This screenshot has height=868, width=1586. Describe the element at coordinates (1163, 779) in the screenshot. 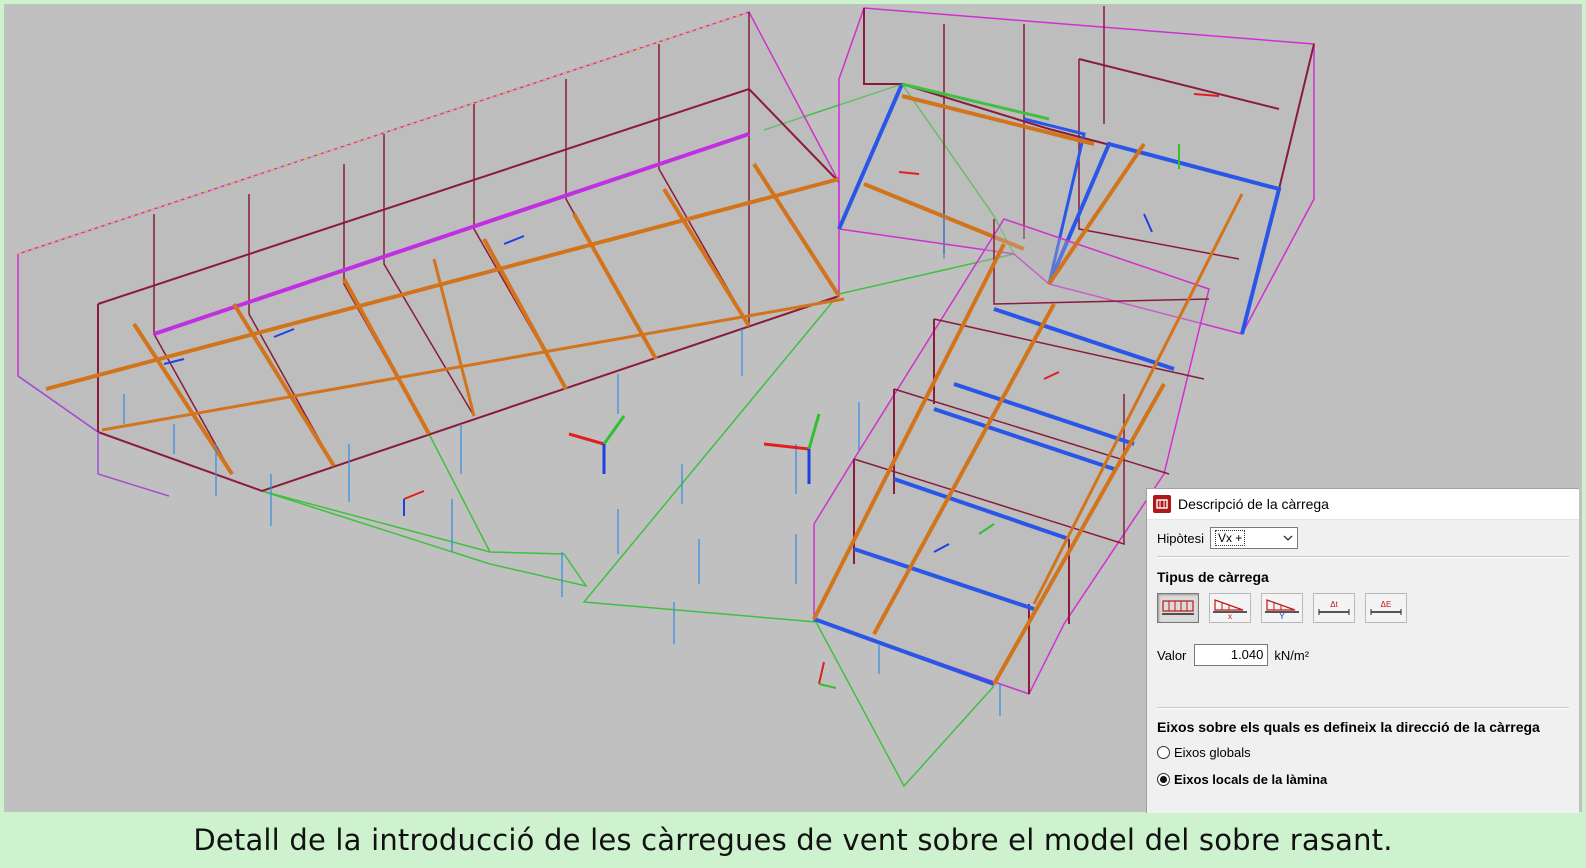

I see `radio-local-axes-circle` at that location.